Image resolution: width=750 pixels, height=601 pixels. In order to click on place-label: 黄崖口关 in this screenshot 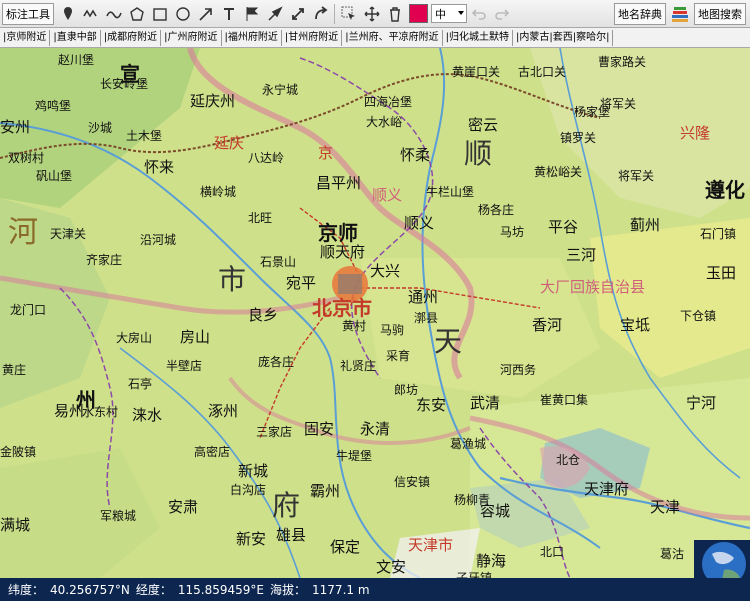, I will do `click(476, 72)`.